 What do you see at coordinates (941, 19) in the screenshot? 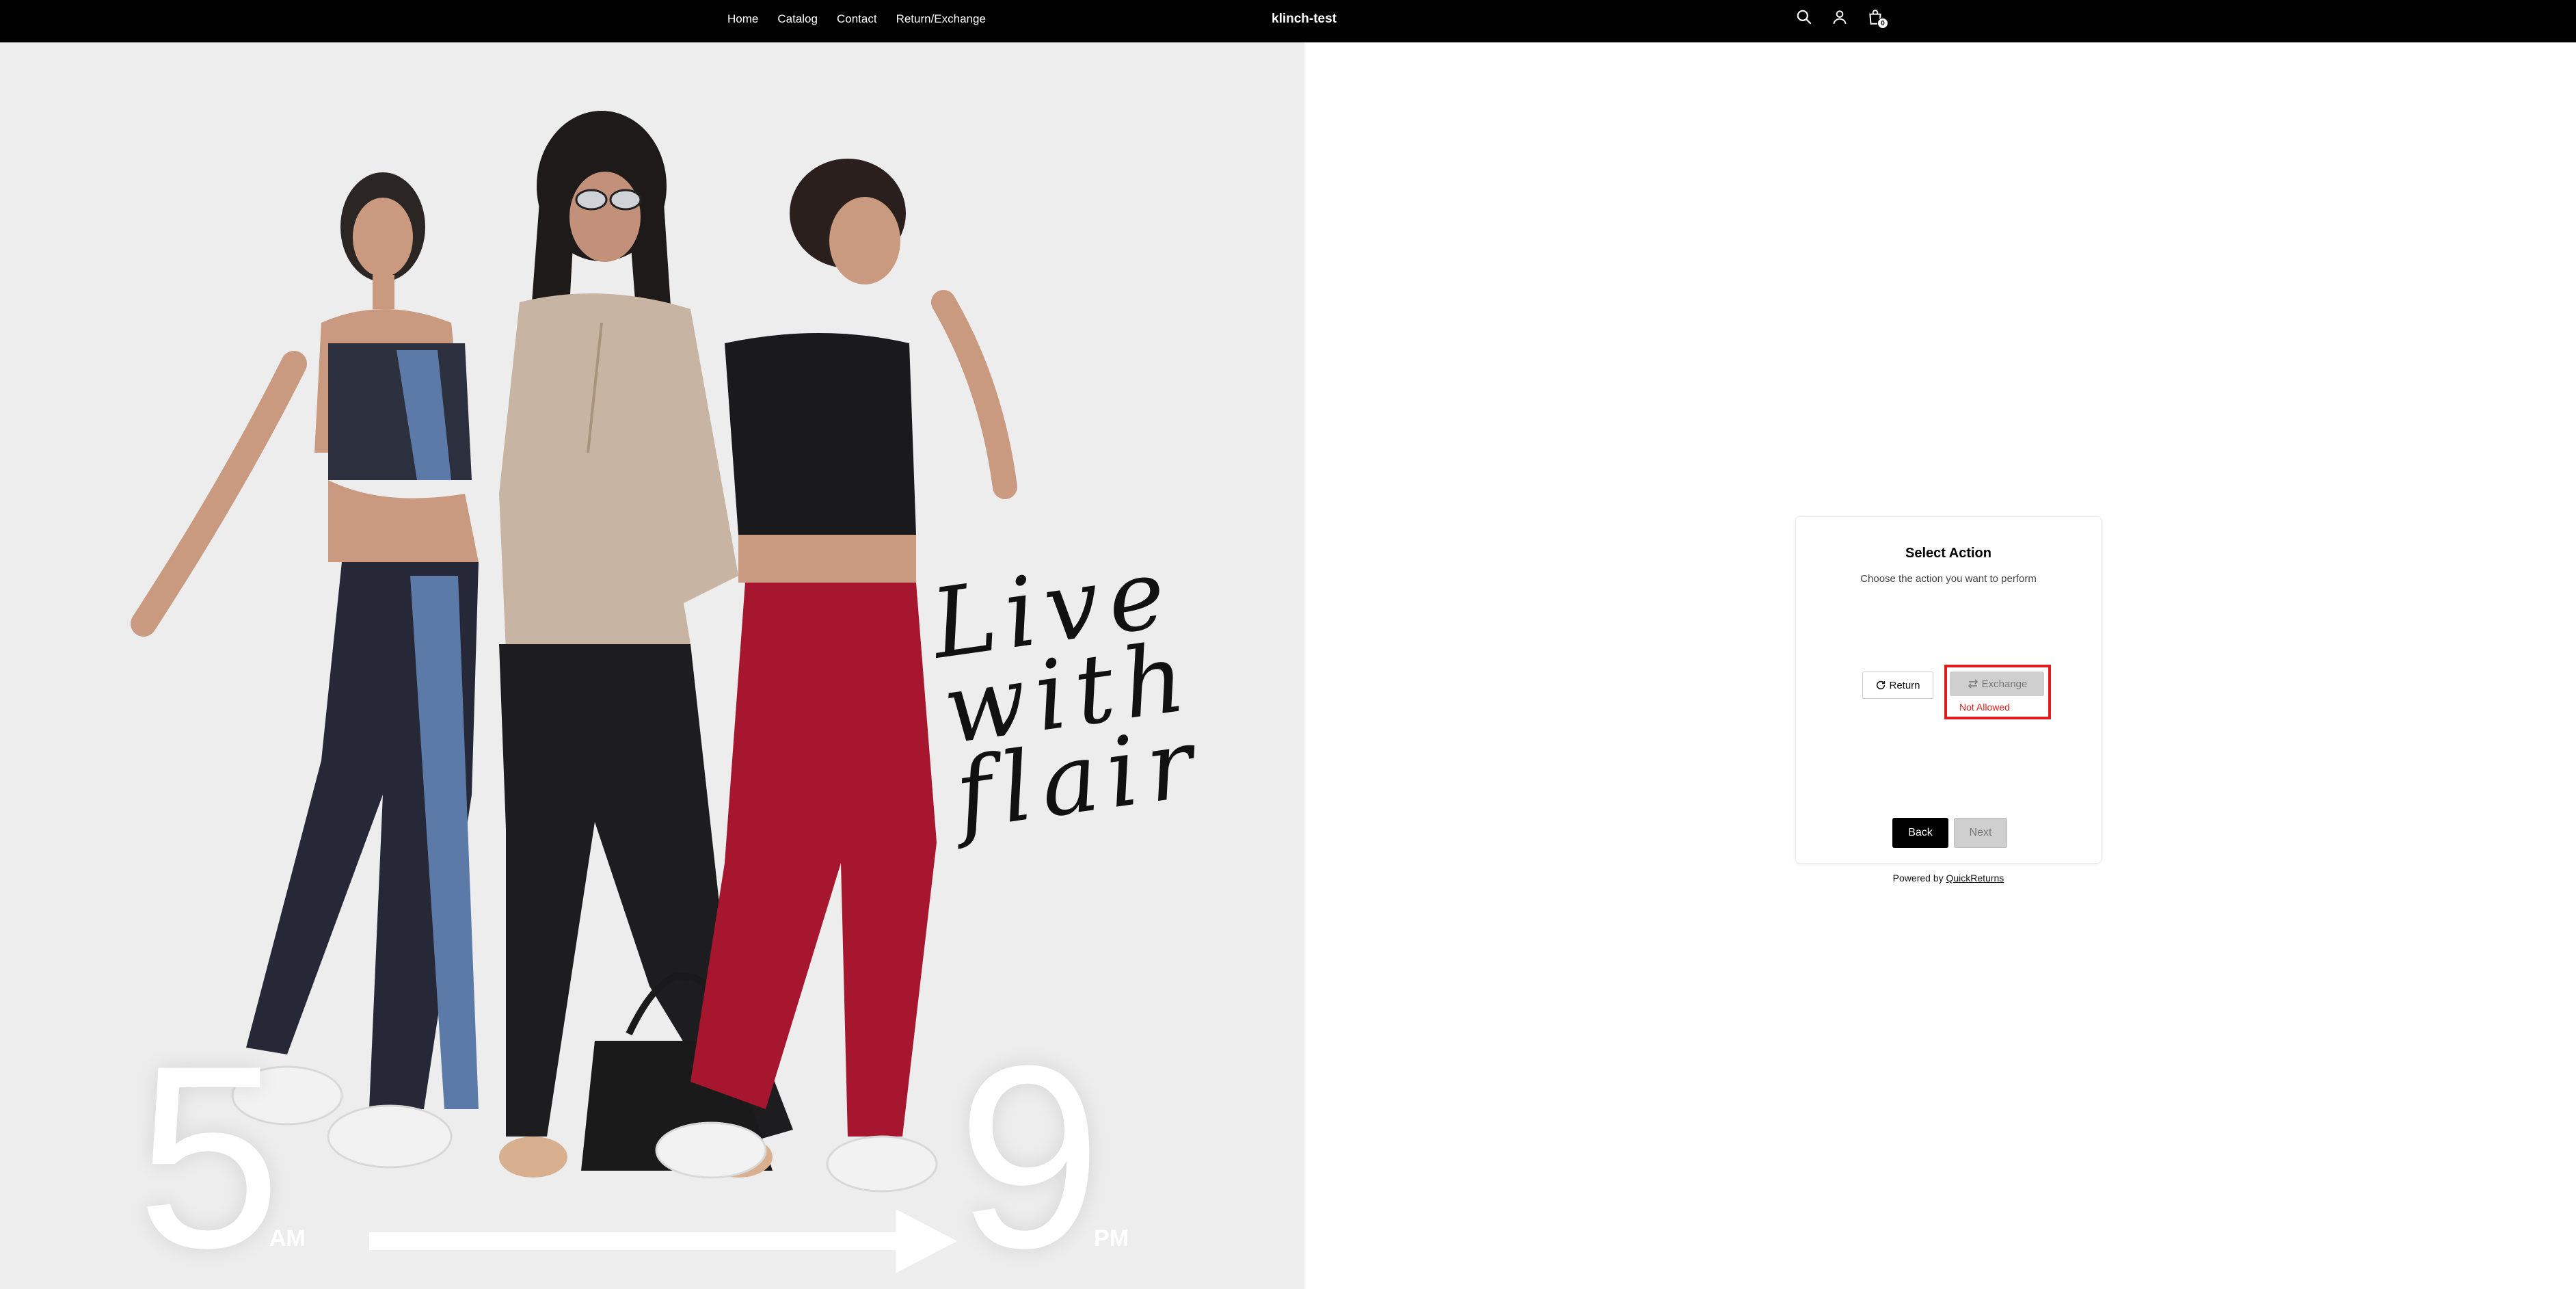
I see `nav-link-return-exchange: Return/Exchange` at bounding box center [941, 19].